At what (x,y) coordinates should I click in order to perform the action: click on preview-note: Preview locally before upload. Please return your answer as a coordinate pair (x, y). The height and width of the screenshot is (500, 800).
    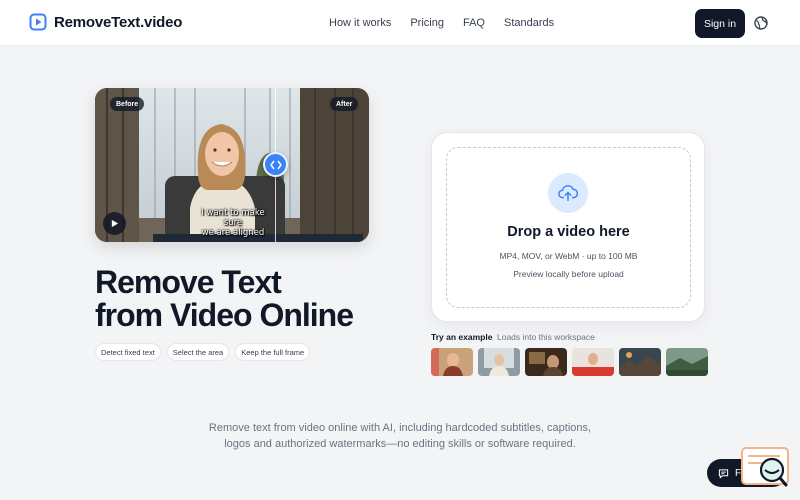
    Looking at the image, I should click on (568, 274).